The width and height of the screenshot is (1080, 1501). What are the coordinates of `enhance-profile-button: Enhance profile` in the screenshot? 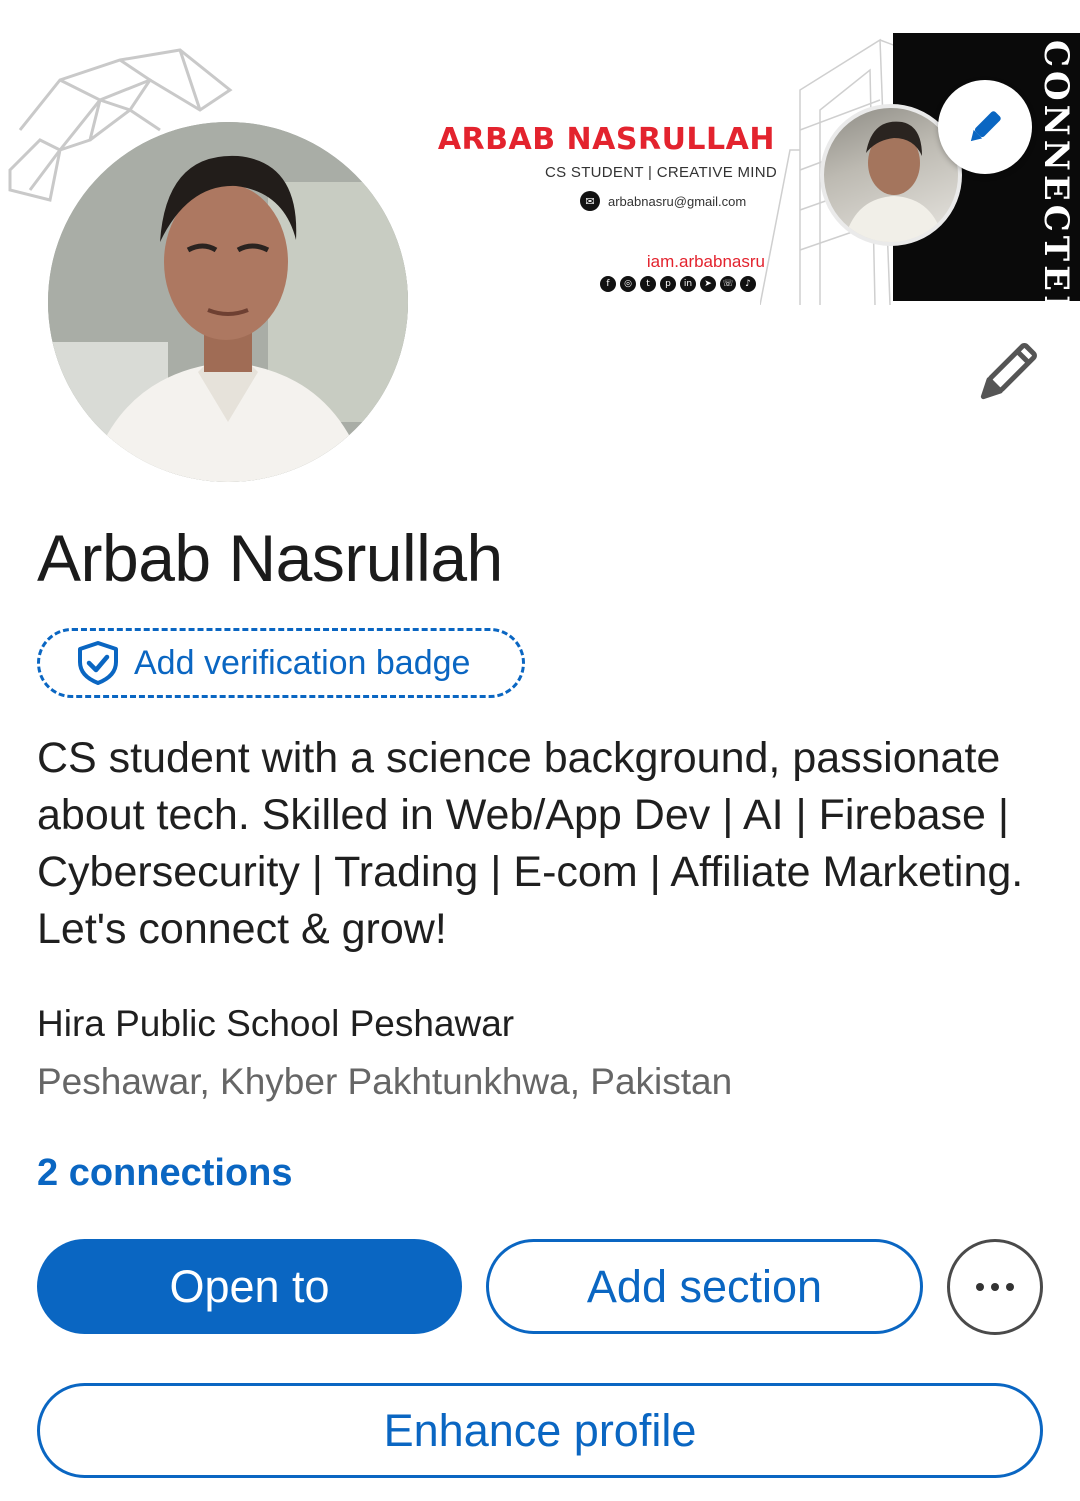 It's located at (540, 1430).